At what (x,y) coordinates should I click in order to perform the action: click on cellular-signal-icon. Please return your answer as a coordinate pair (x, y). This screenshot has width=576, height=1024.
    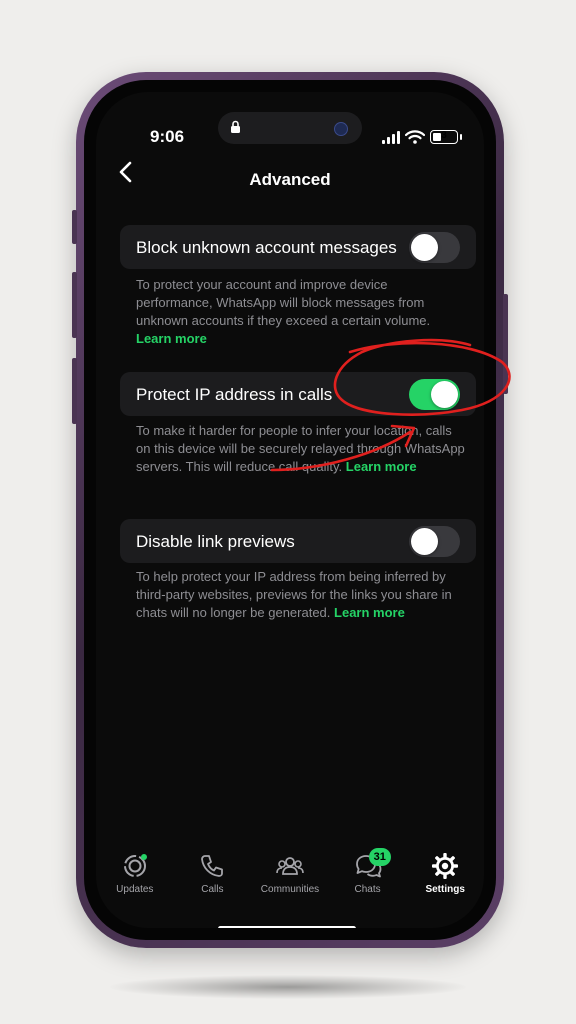
    Looking at the image, I should click on (391, 137).